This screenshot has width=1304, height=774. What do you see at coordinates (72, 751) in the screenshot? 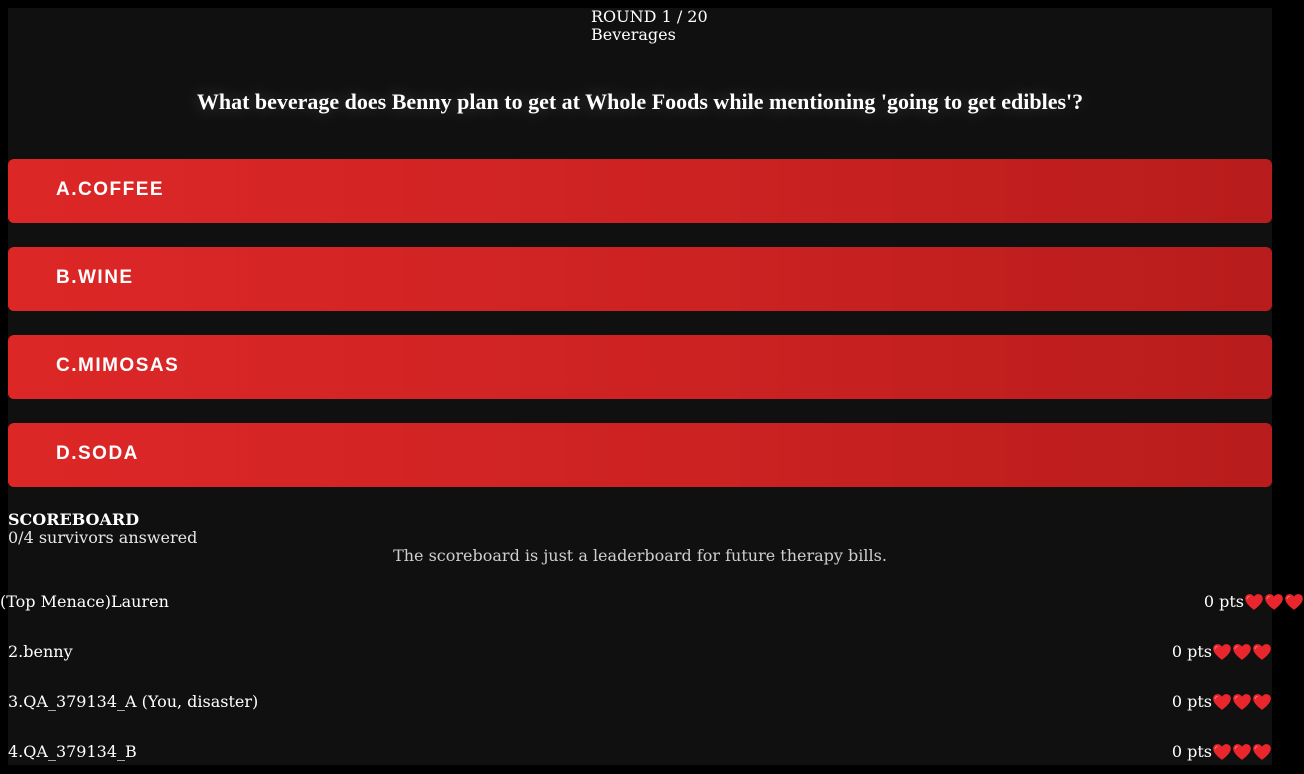
I see `player-name: 4.QA_379134_B` at bounding box center [72, 751].